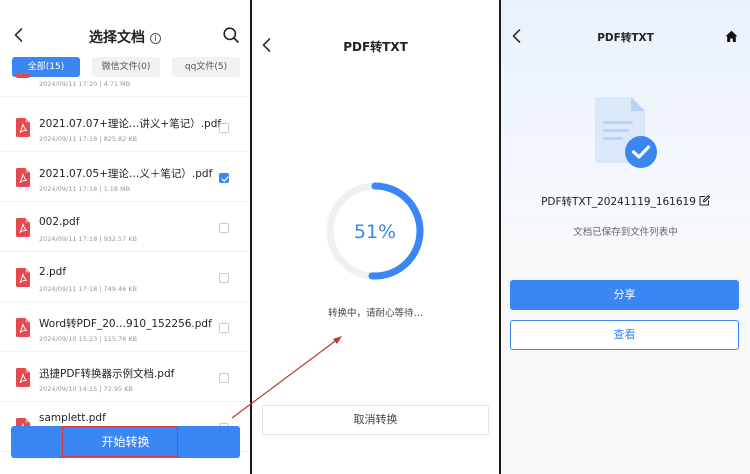 This screenshot has width=750, height=474. I want to click on saved-message: 文档已保存到文件列表中, so click(625, 232).